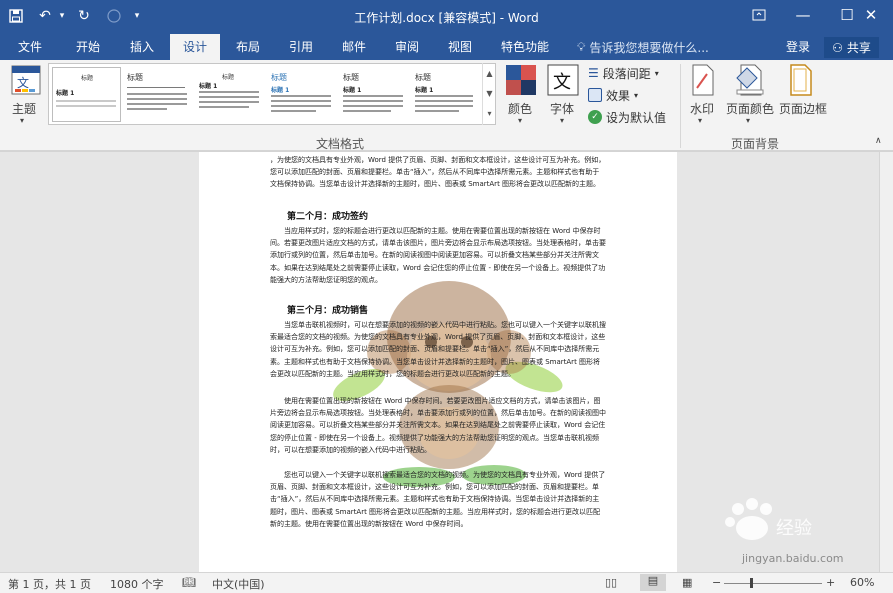 The width and height of the screenshot is (893, 593). Describe the element at coordinates (49, 584) in the screenshot. I see `page-count: 第 1 页，共 1 页` at that location.